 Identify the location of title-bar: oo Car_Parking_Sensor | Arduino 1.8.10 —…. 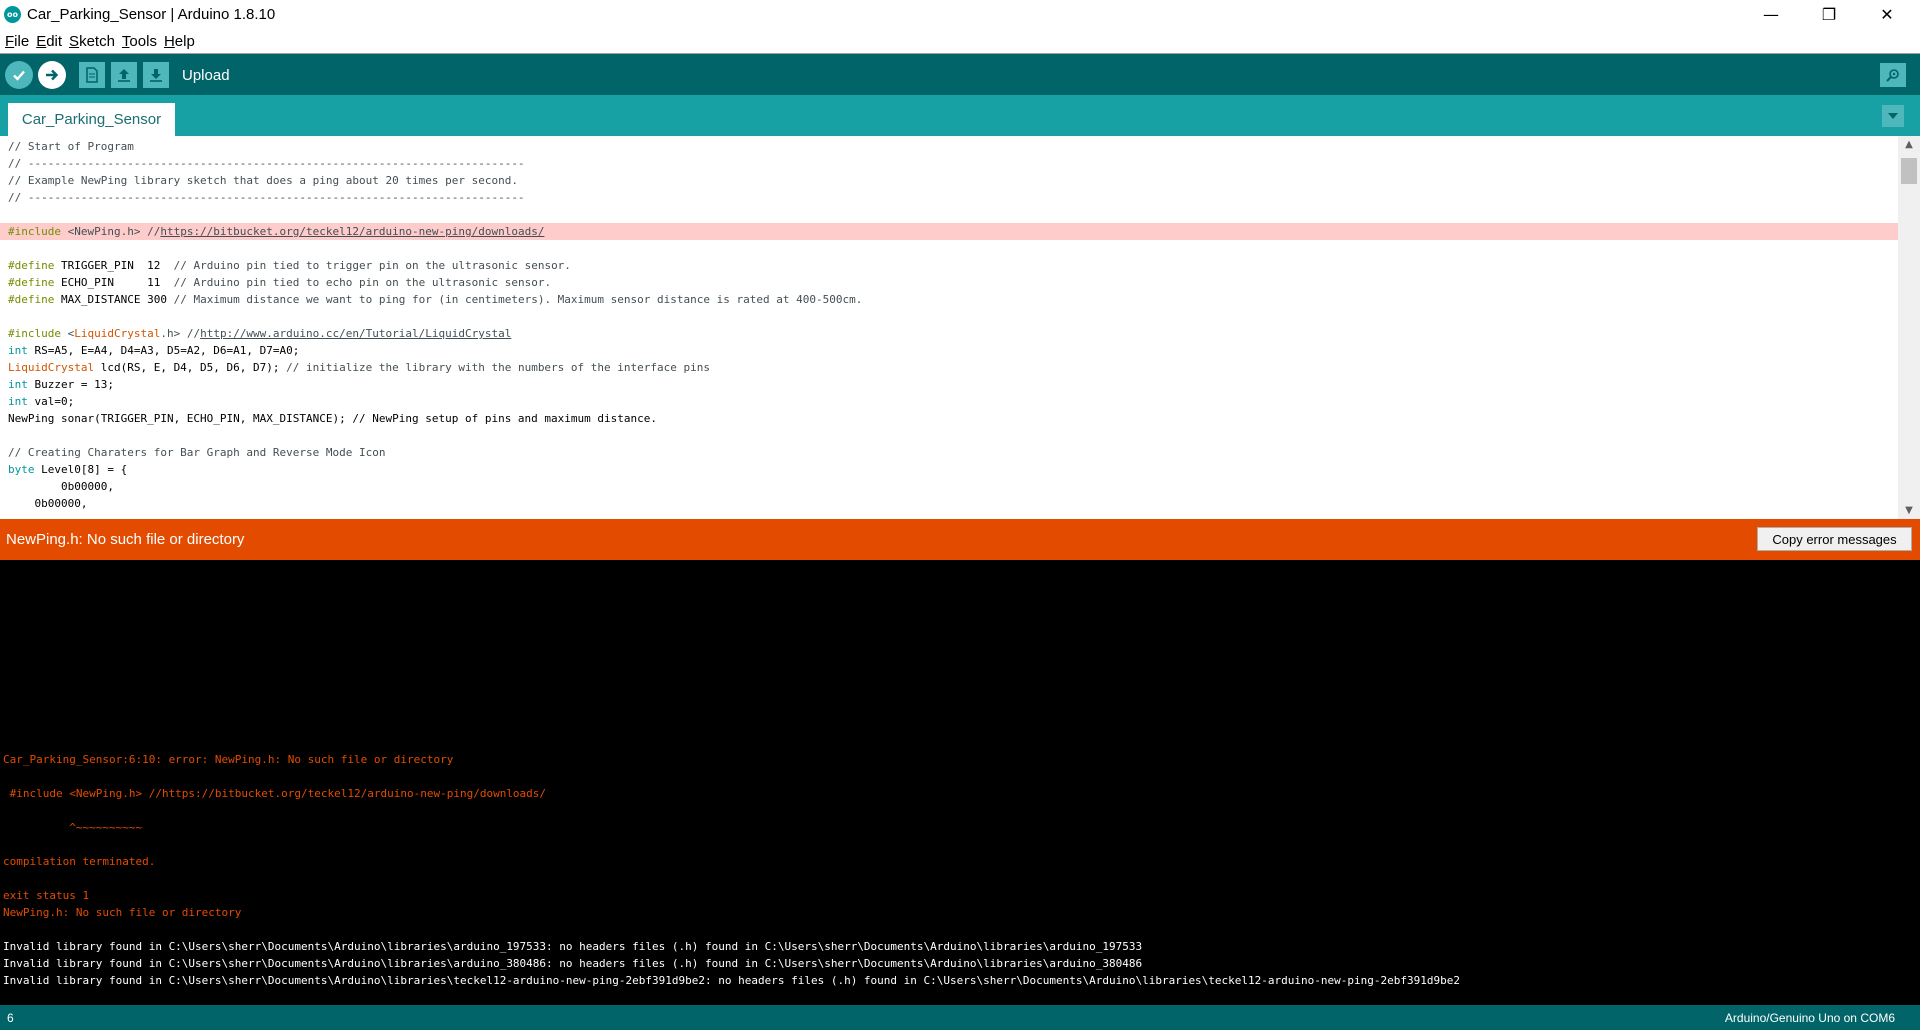
(960, 14).